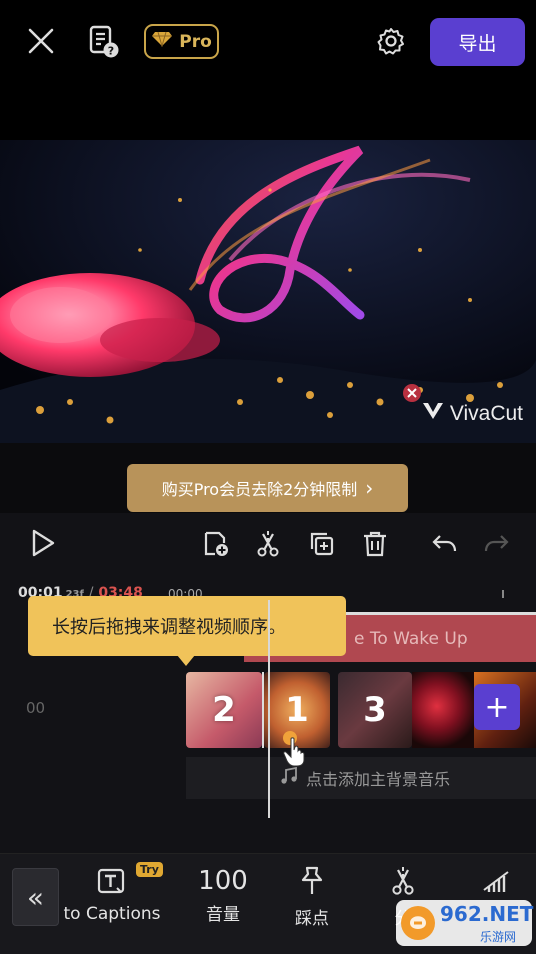  What do you see at coordinates (486, 413) in the screenshot?
I see `watermark-text: VivaCut` at bounding box center [486, 413].